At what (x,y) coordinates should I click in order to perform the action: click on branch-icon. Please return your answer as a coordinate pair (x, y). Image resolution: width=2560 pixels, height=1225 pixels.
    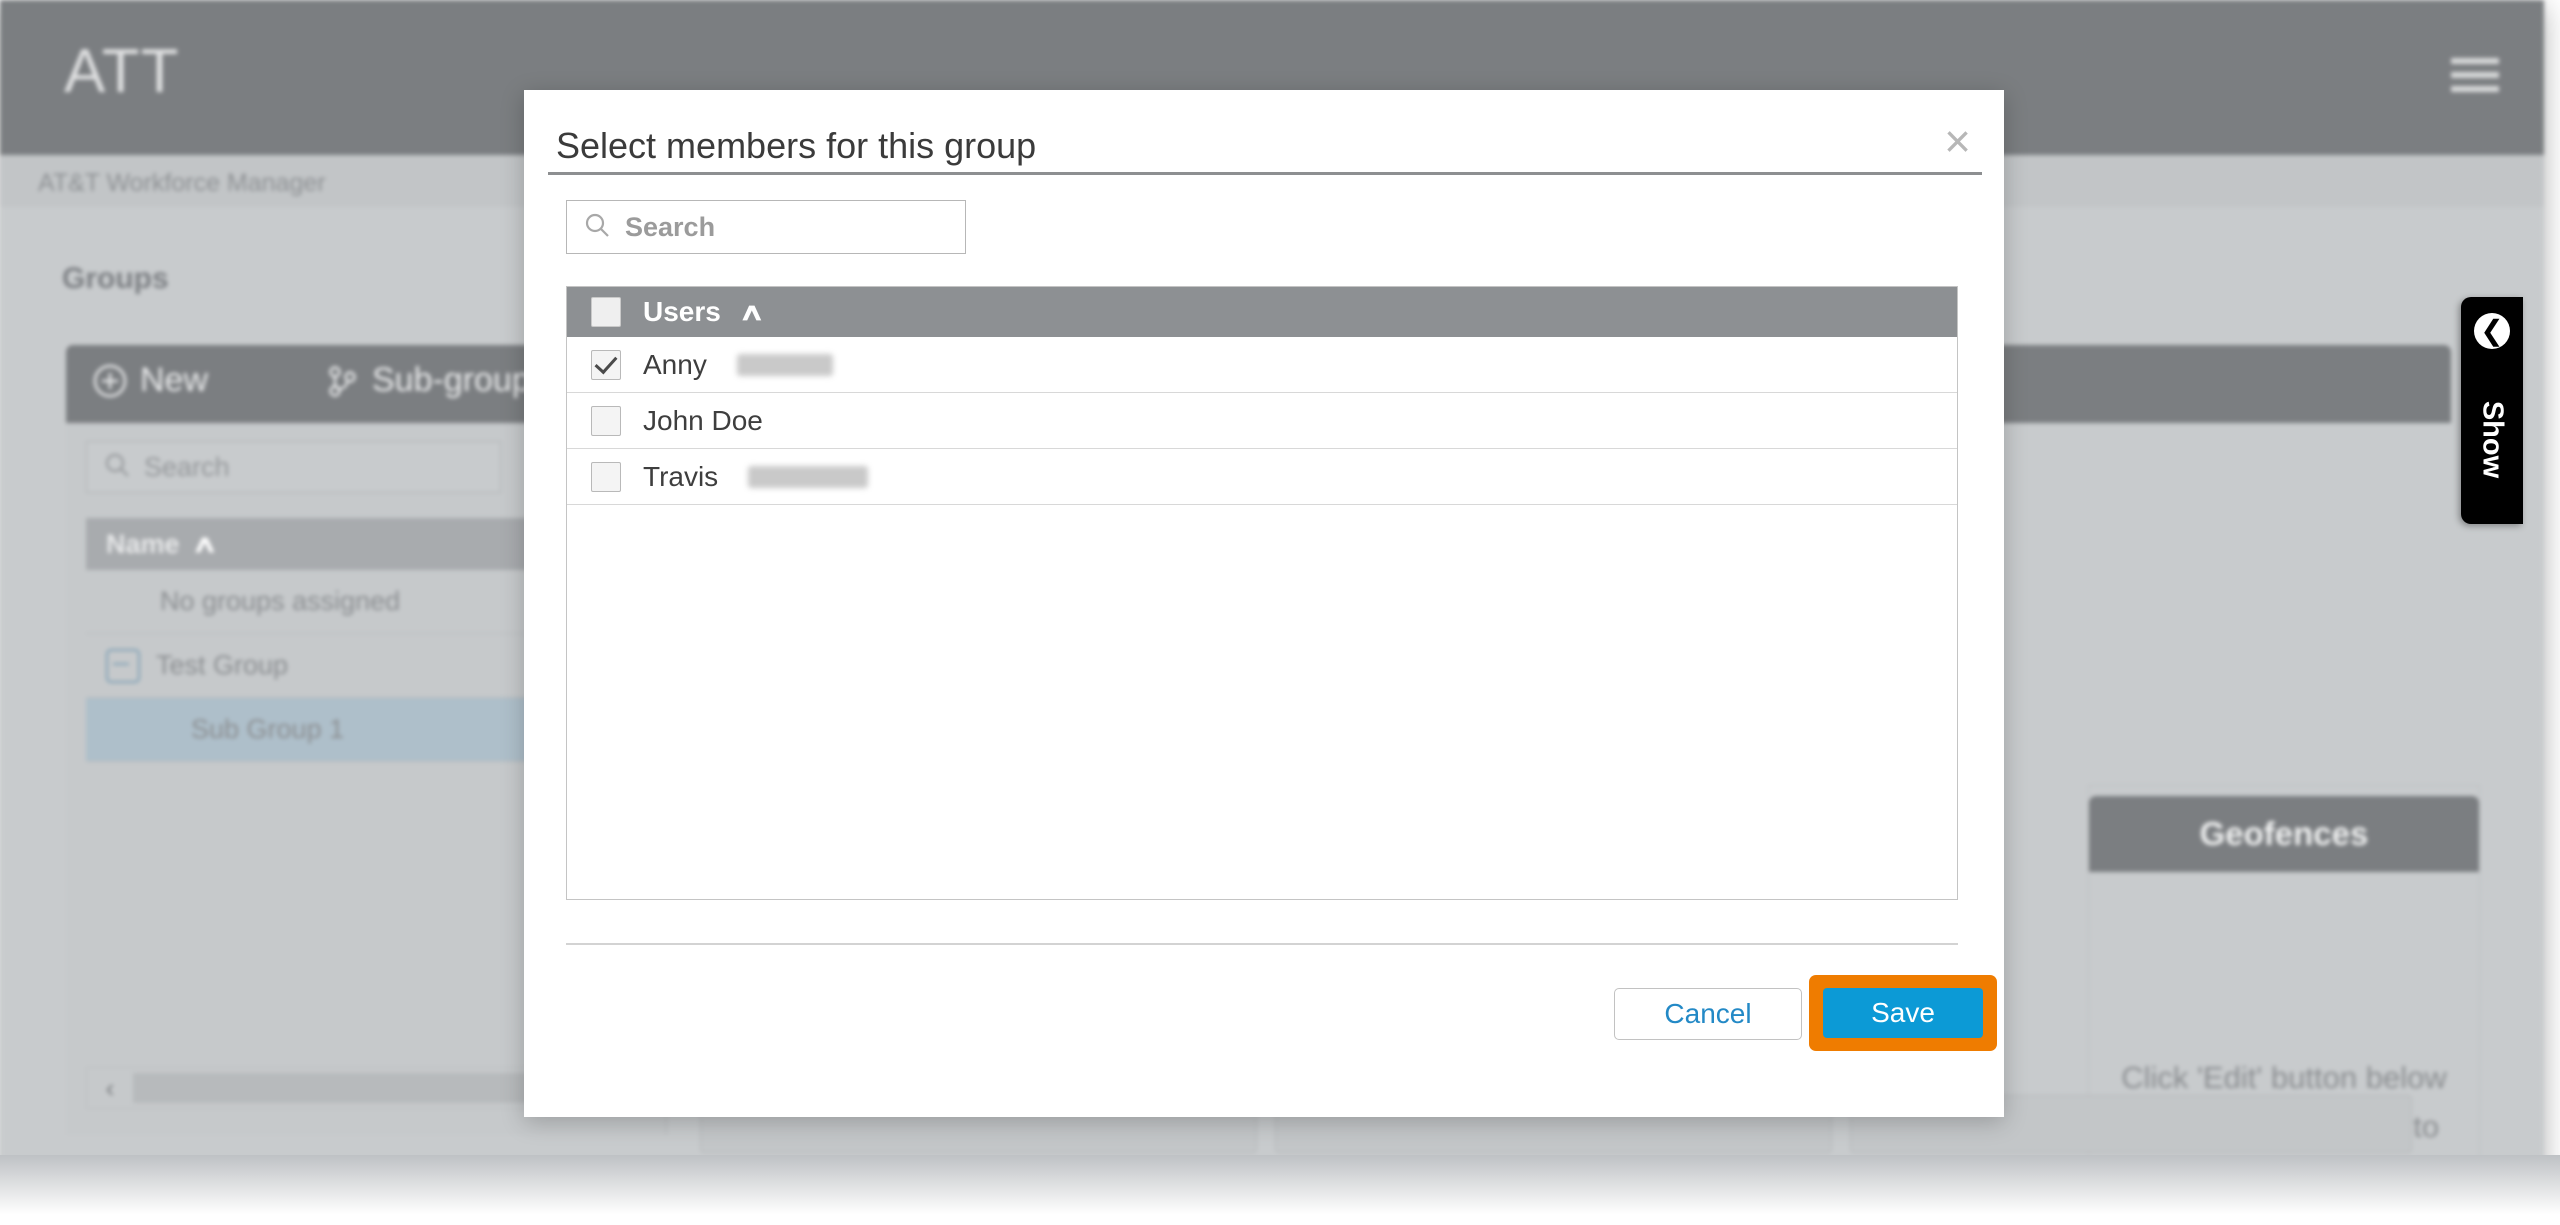
    Looking at the image, I should click on (342, 381).